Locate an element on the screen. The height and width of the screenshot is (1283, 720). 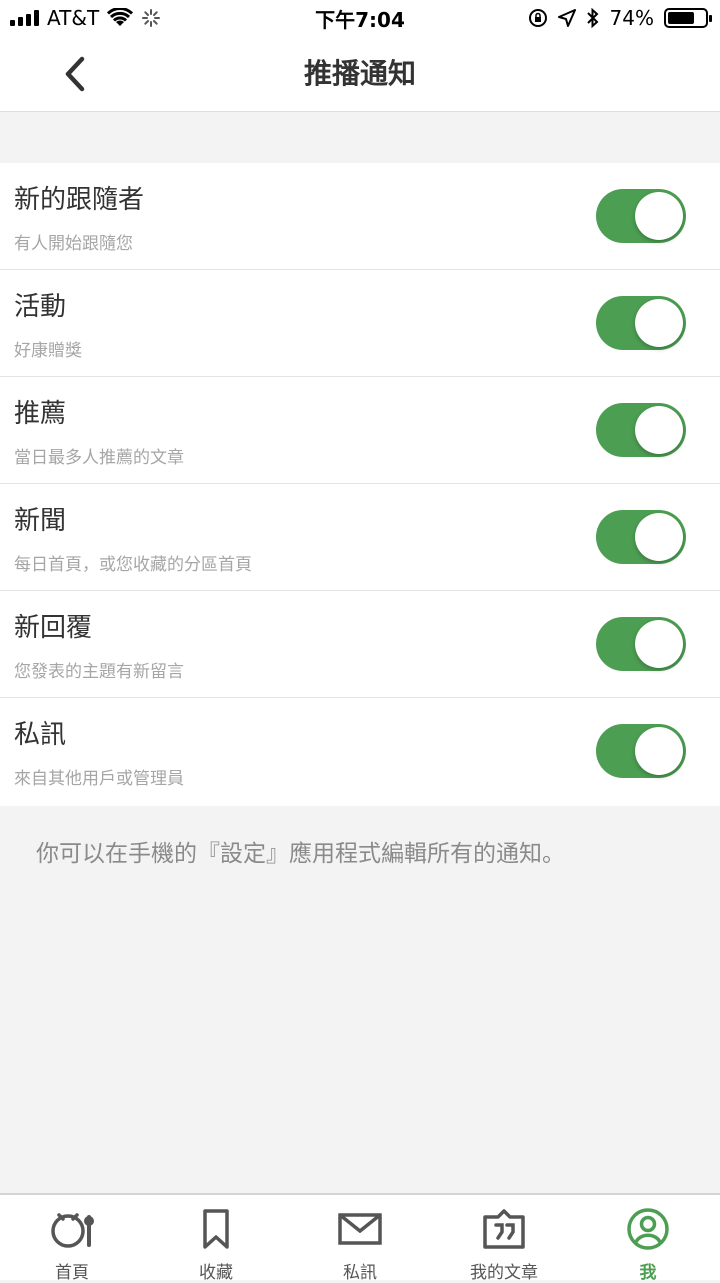
recommend-toggle is located at coordinates (641, 430).